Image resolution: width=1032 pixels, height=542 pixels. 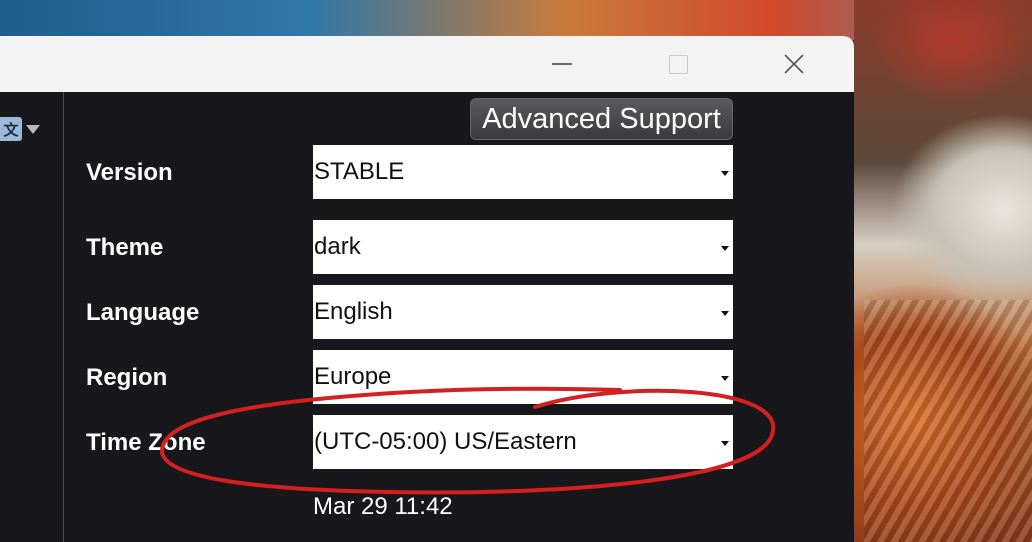 What do you see at coordinates (601, 119) in the screenshot?
I see `advanced-support-button: Advanced Support` at bounding box center [601, 119].